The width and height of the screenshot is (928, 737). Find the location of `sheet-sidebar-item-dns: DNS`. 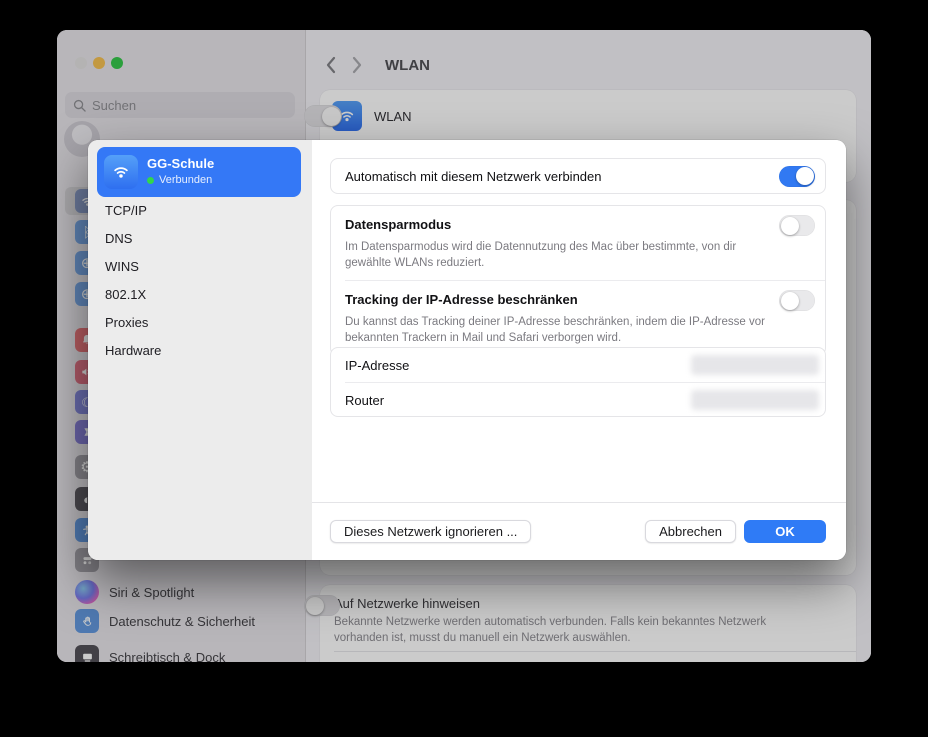

sheet-sidebar-item-dns: DNS is located at coordinates (200, 239).